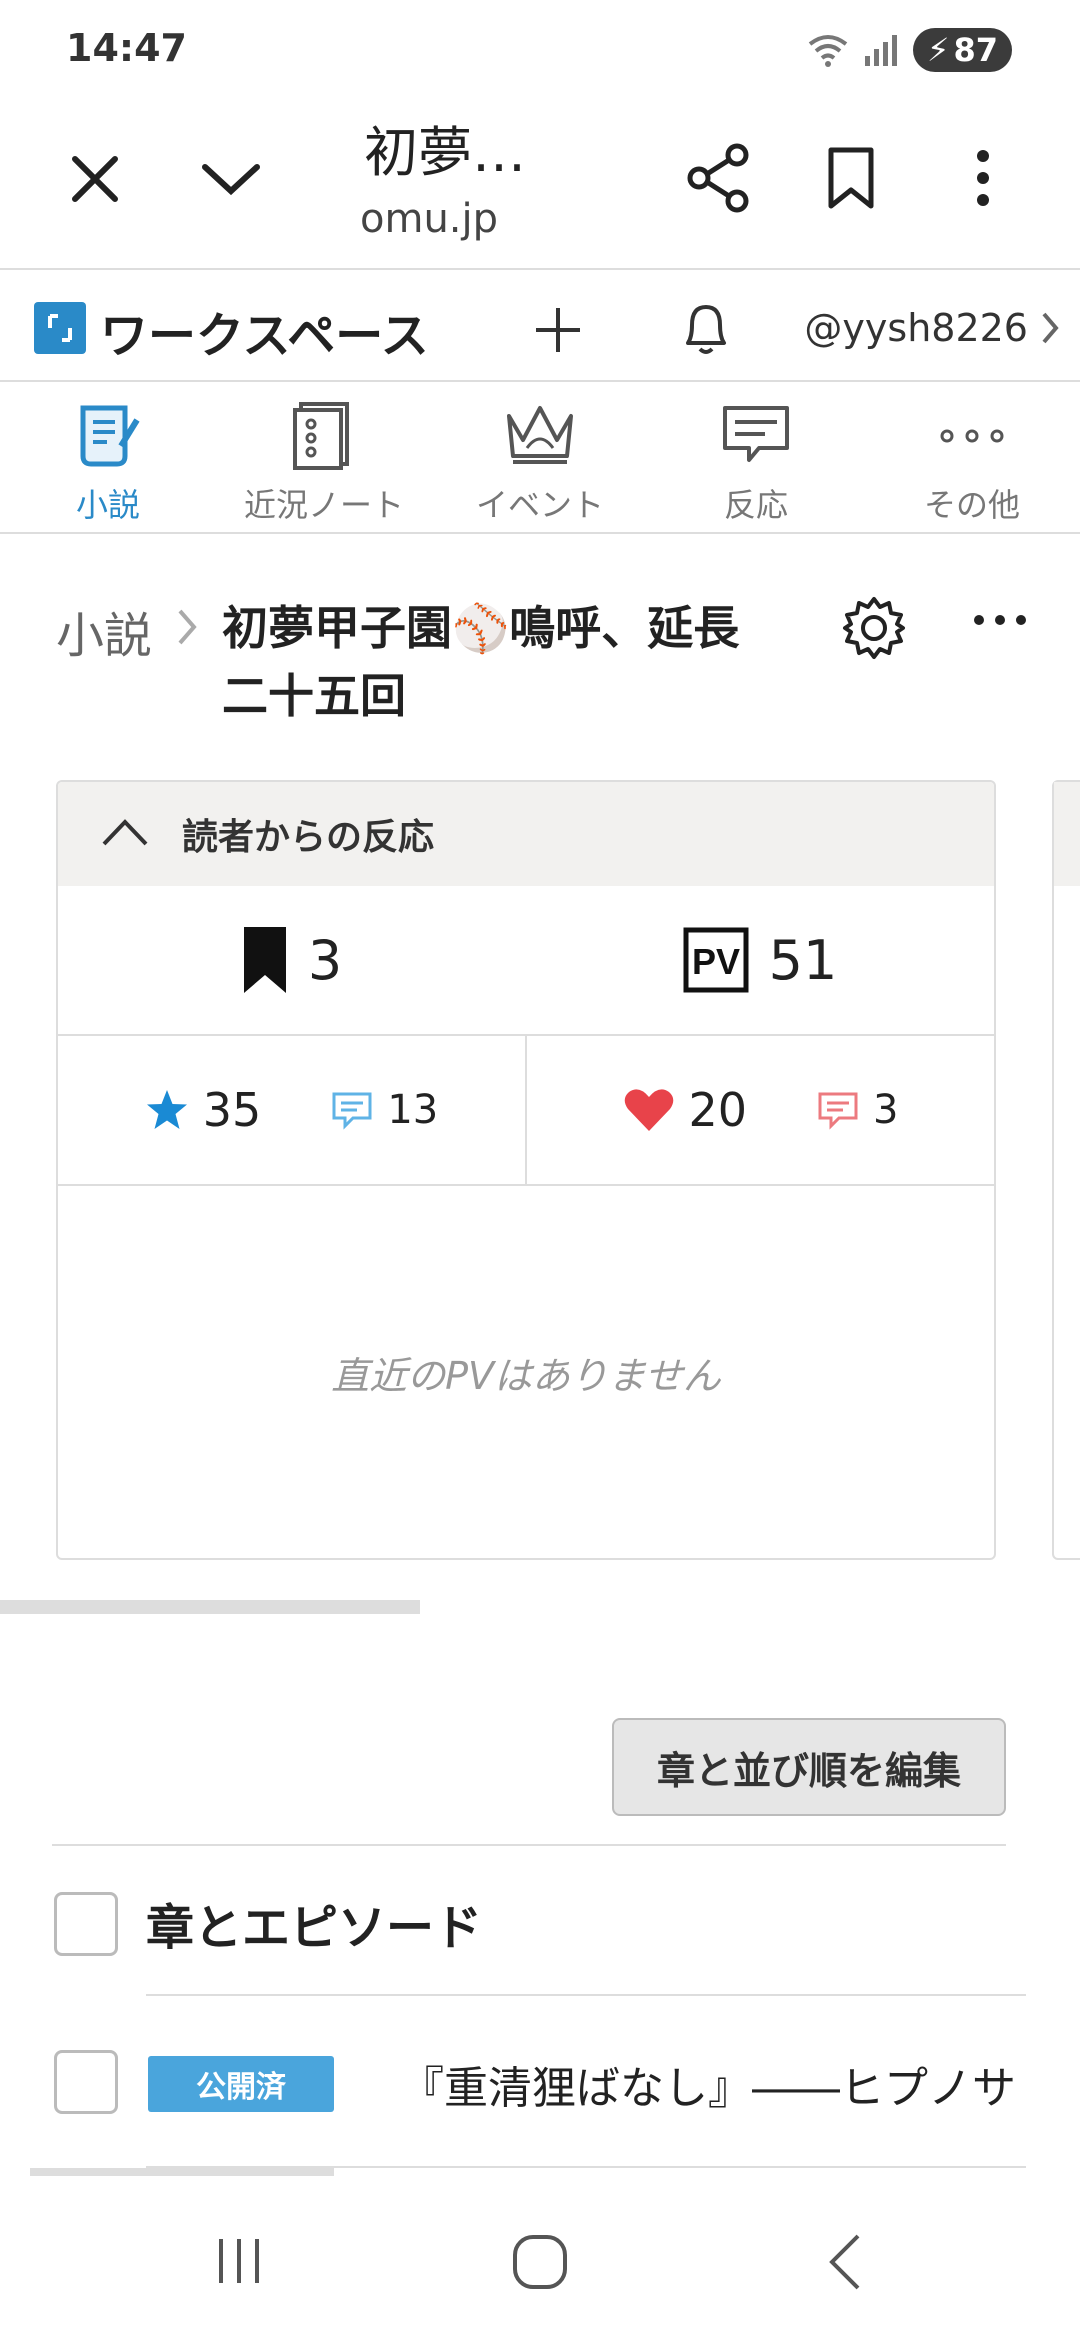 The image size is (1080, 2340). What do you see at coordinates (648, 1110) in the screenshot?
I see `heart-icon` at bounding box center [648, 1110].